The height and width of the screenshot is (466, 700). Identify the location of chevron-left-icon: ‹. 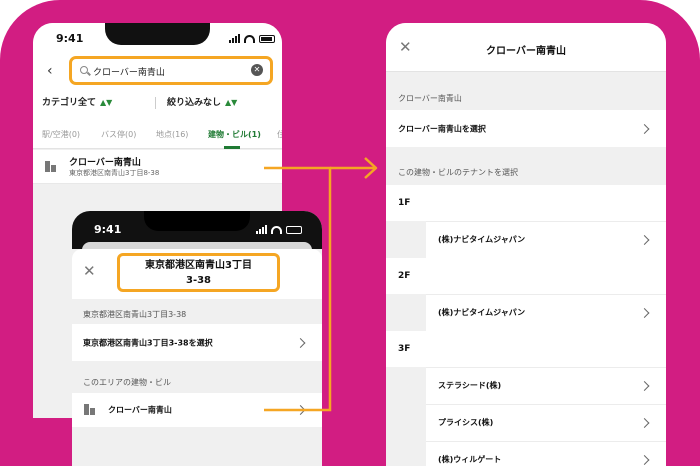
(50, 71).